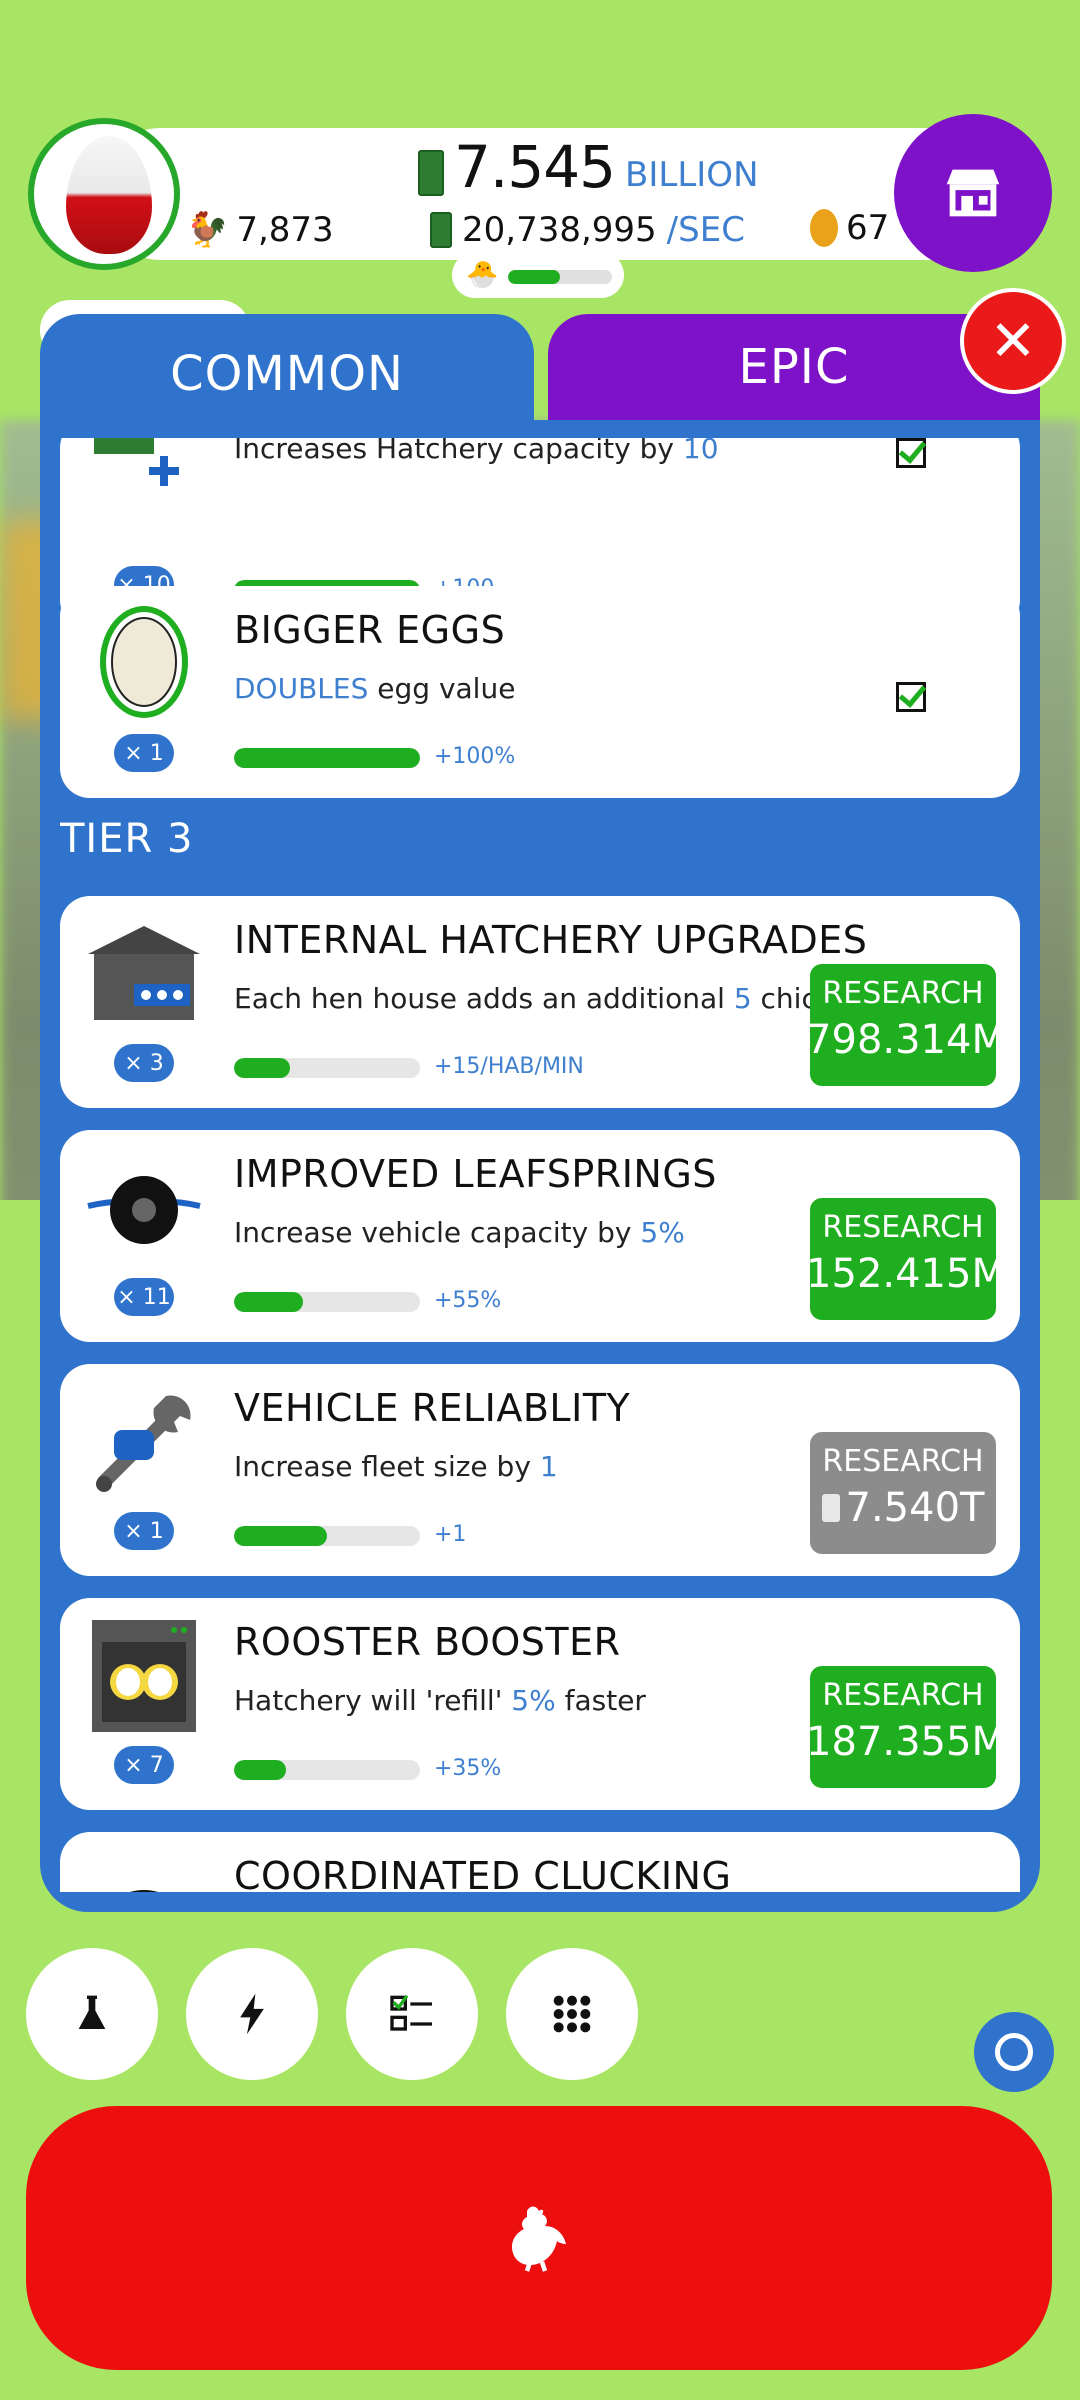  What do you see at coordinates (692, 175) in the screenshot?
I see `money-unit: BILLION` at bounding box center [692, 175].